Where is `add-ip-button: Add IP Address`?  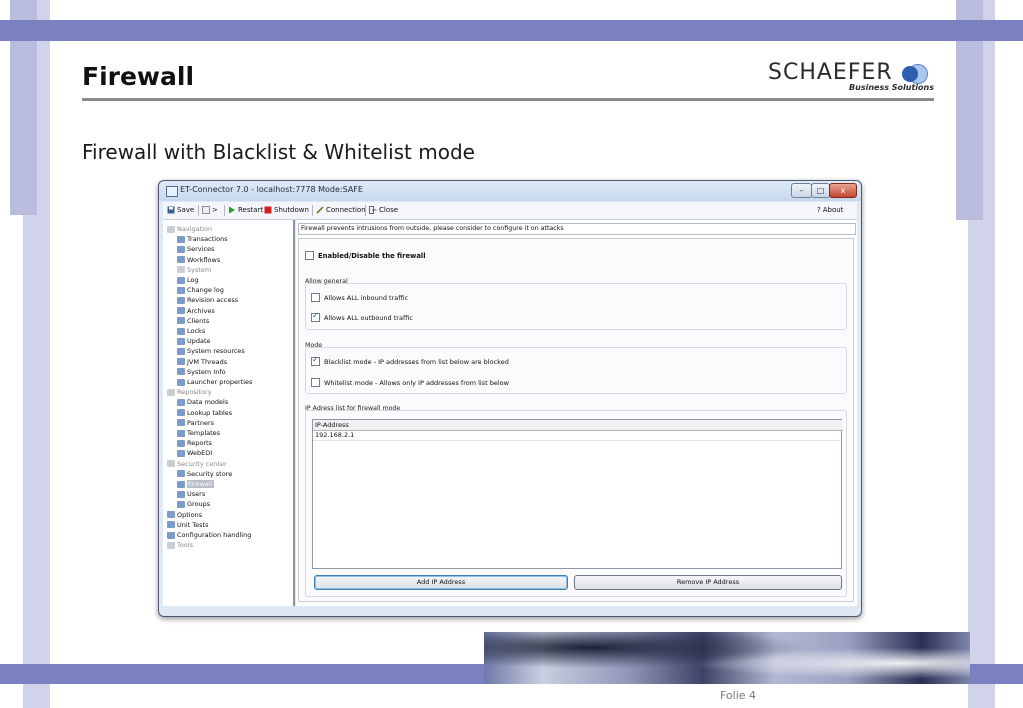 add-ip-button: Add IP Address is located at coordinates (441, 582).